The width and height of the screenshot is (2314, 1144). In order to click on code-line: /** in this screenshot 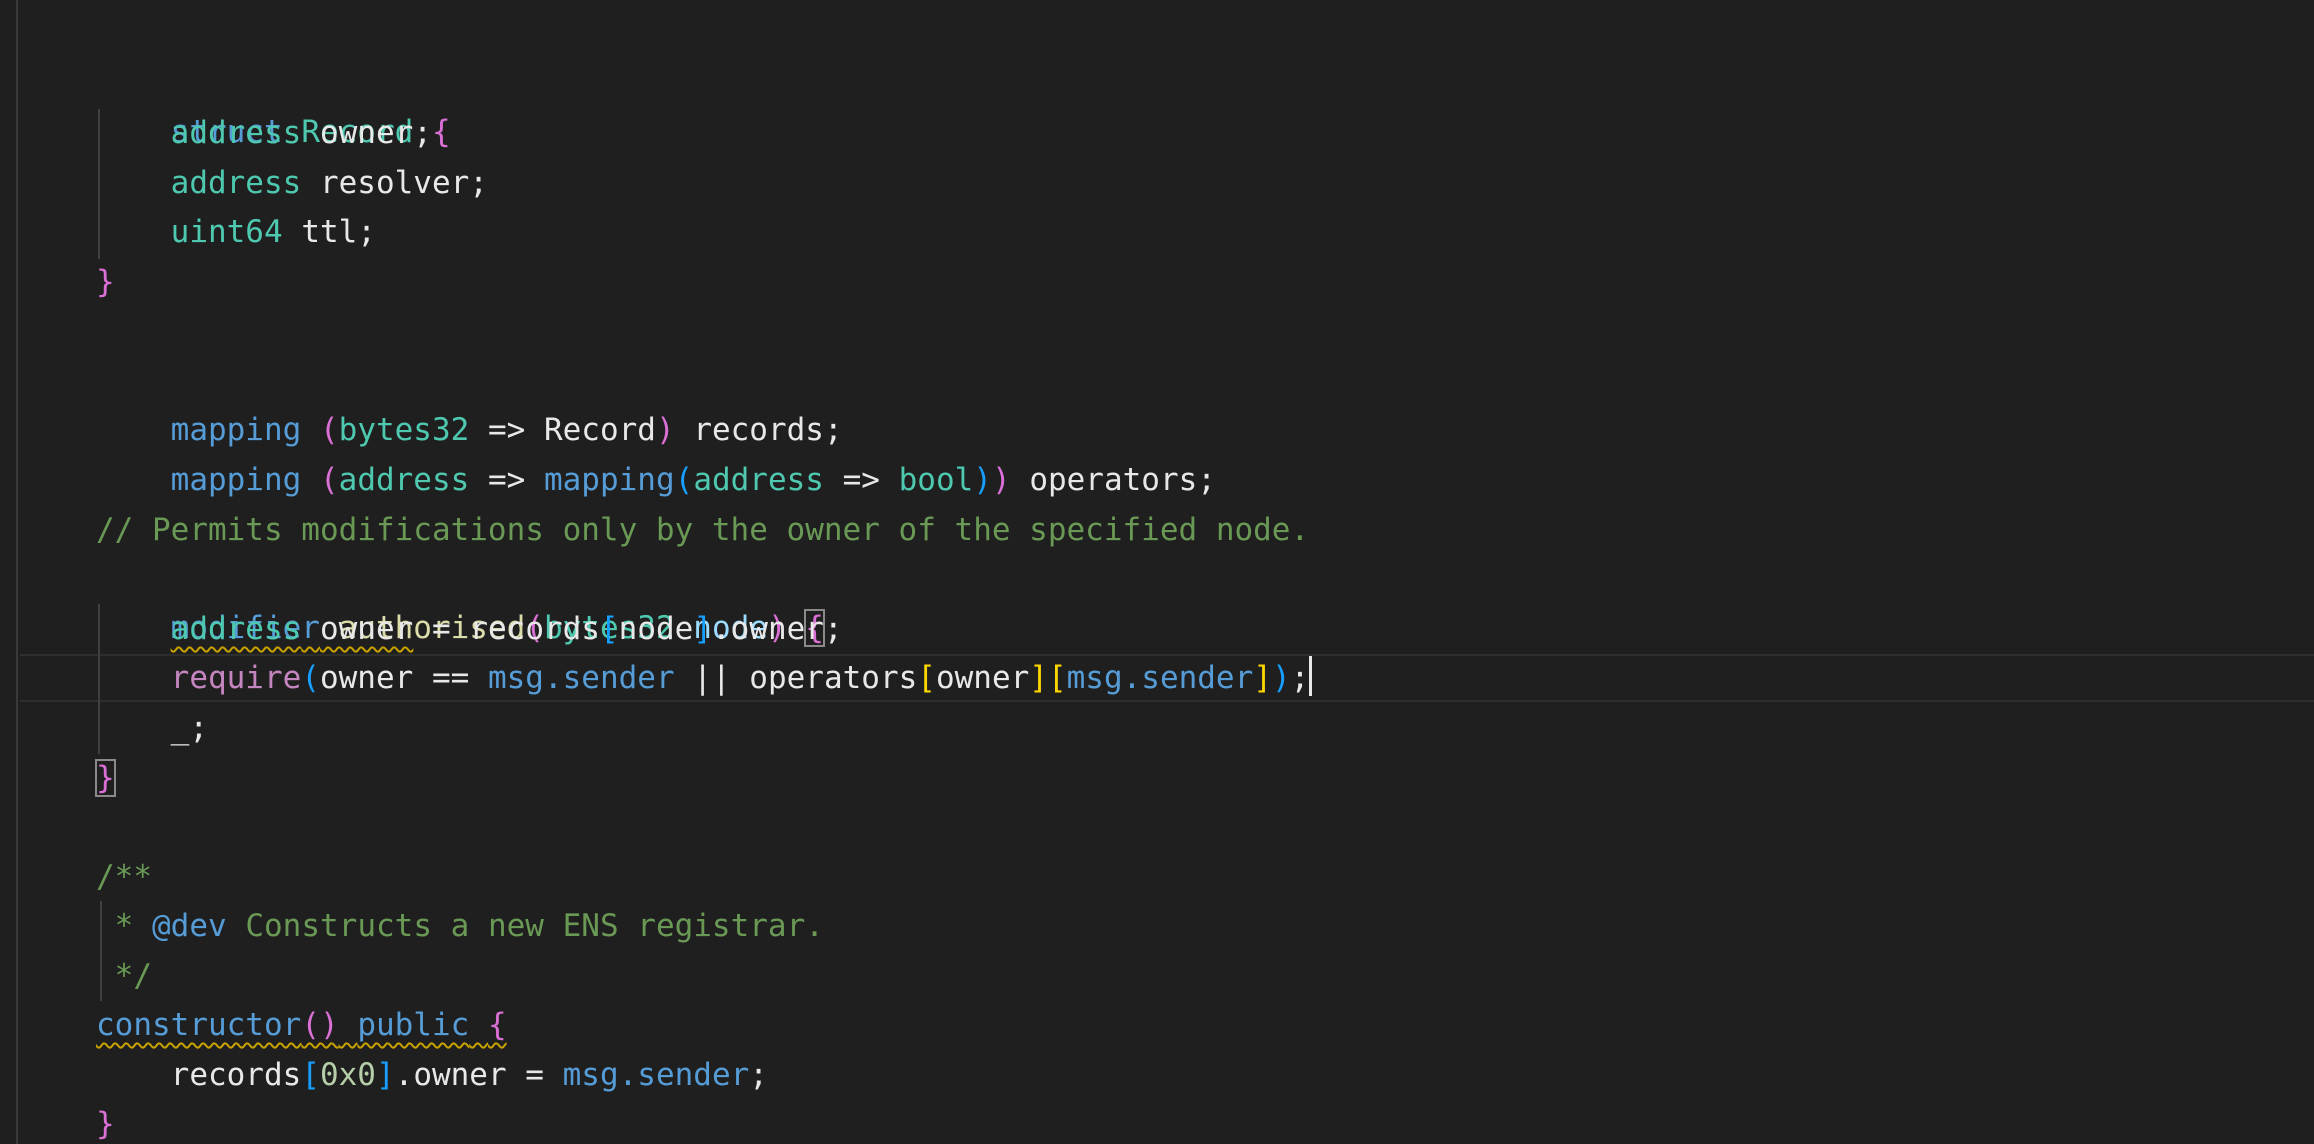, I will do `click(124, 877)`.